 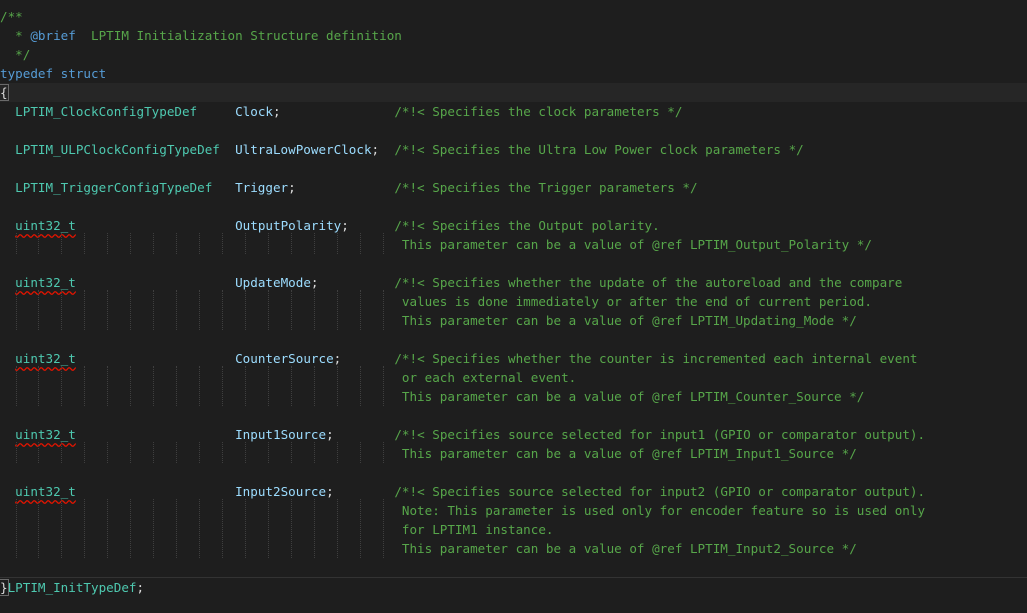 I want to click on typedef-name: LPTIM_InitTypeDef, so click(x=72, y=587).